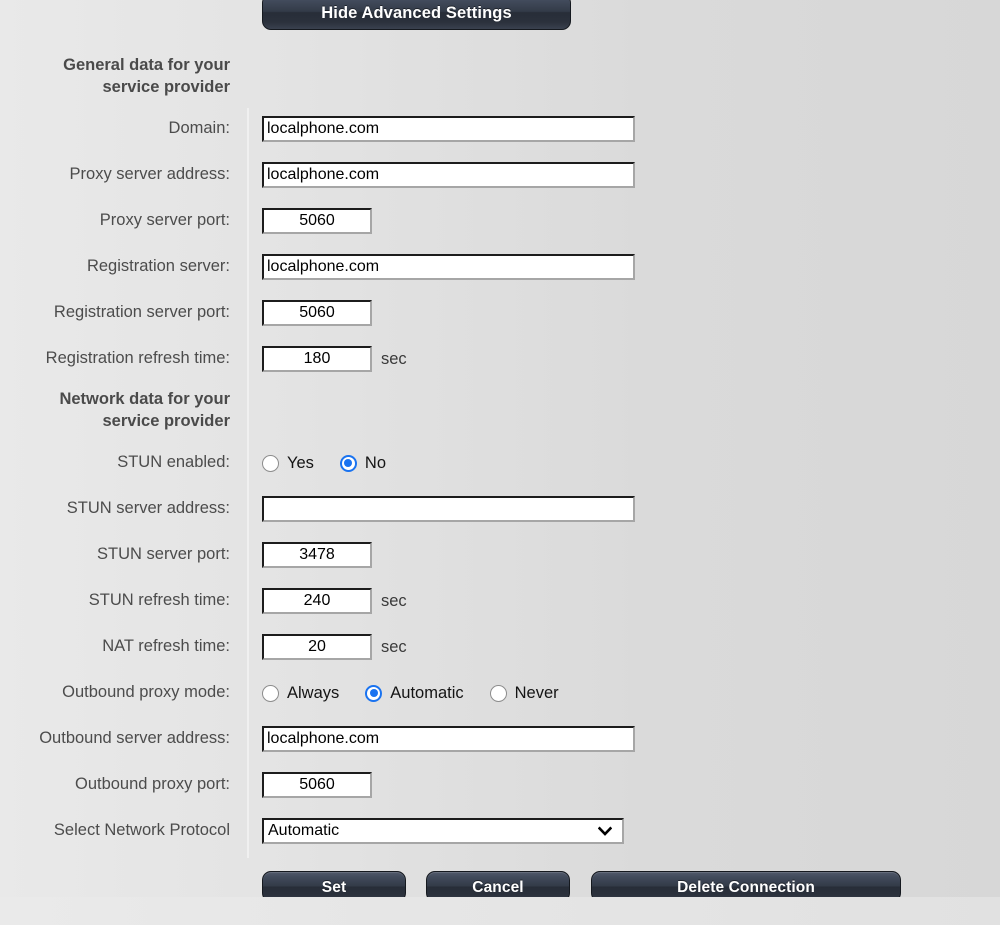 The height and width of the screenshot is (925, 1000). I want to click on outbound-proxy-mode-always-label: Always, so click(313, 692).